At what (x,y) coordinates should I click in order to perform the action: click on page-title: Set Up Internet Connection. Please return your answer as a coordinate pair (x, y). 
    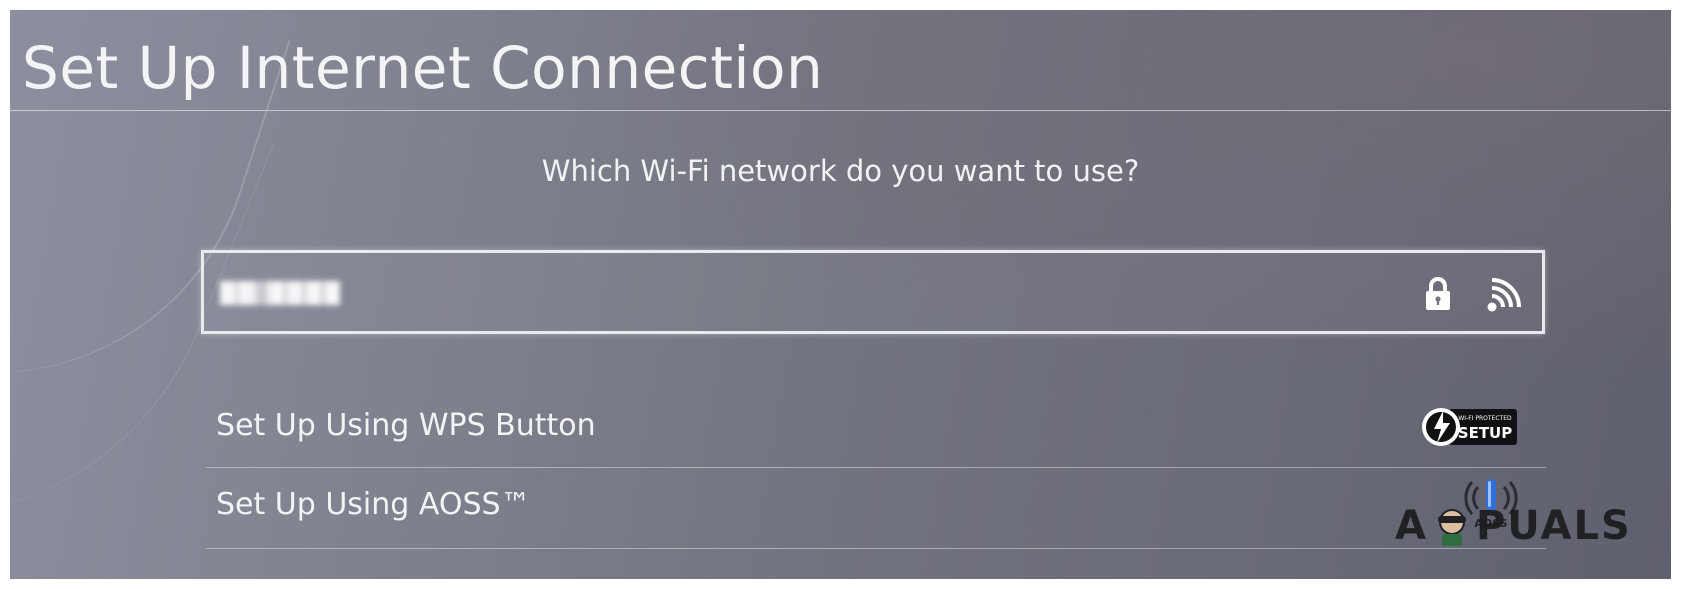
    Looking at the image, I should click on (423, 68).